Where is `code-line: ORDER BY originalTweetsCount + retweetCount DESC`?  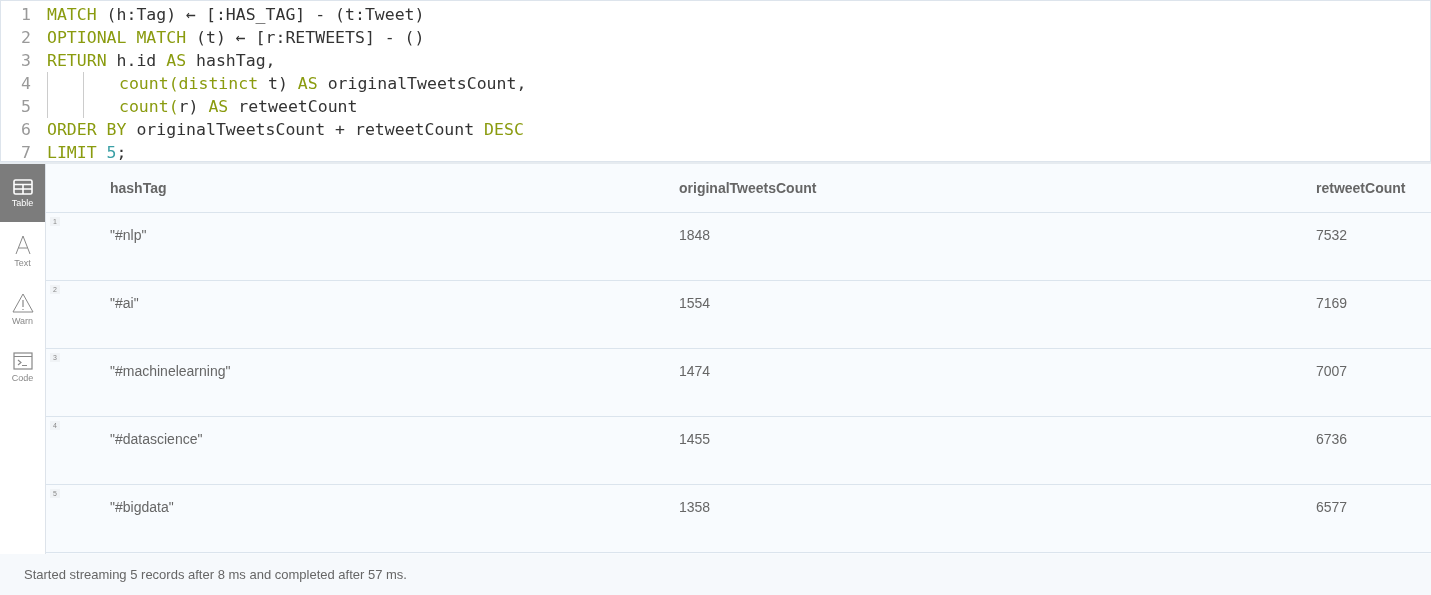 code-line: ORDER BY originalTweetsCount + retweetCount DESC is located at coordinates (285, 129).